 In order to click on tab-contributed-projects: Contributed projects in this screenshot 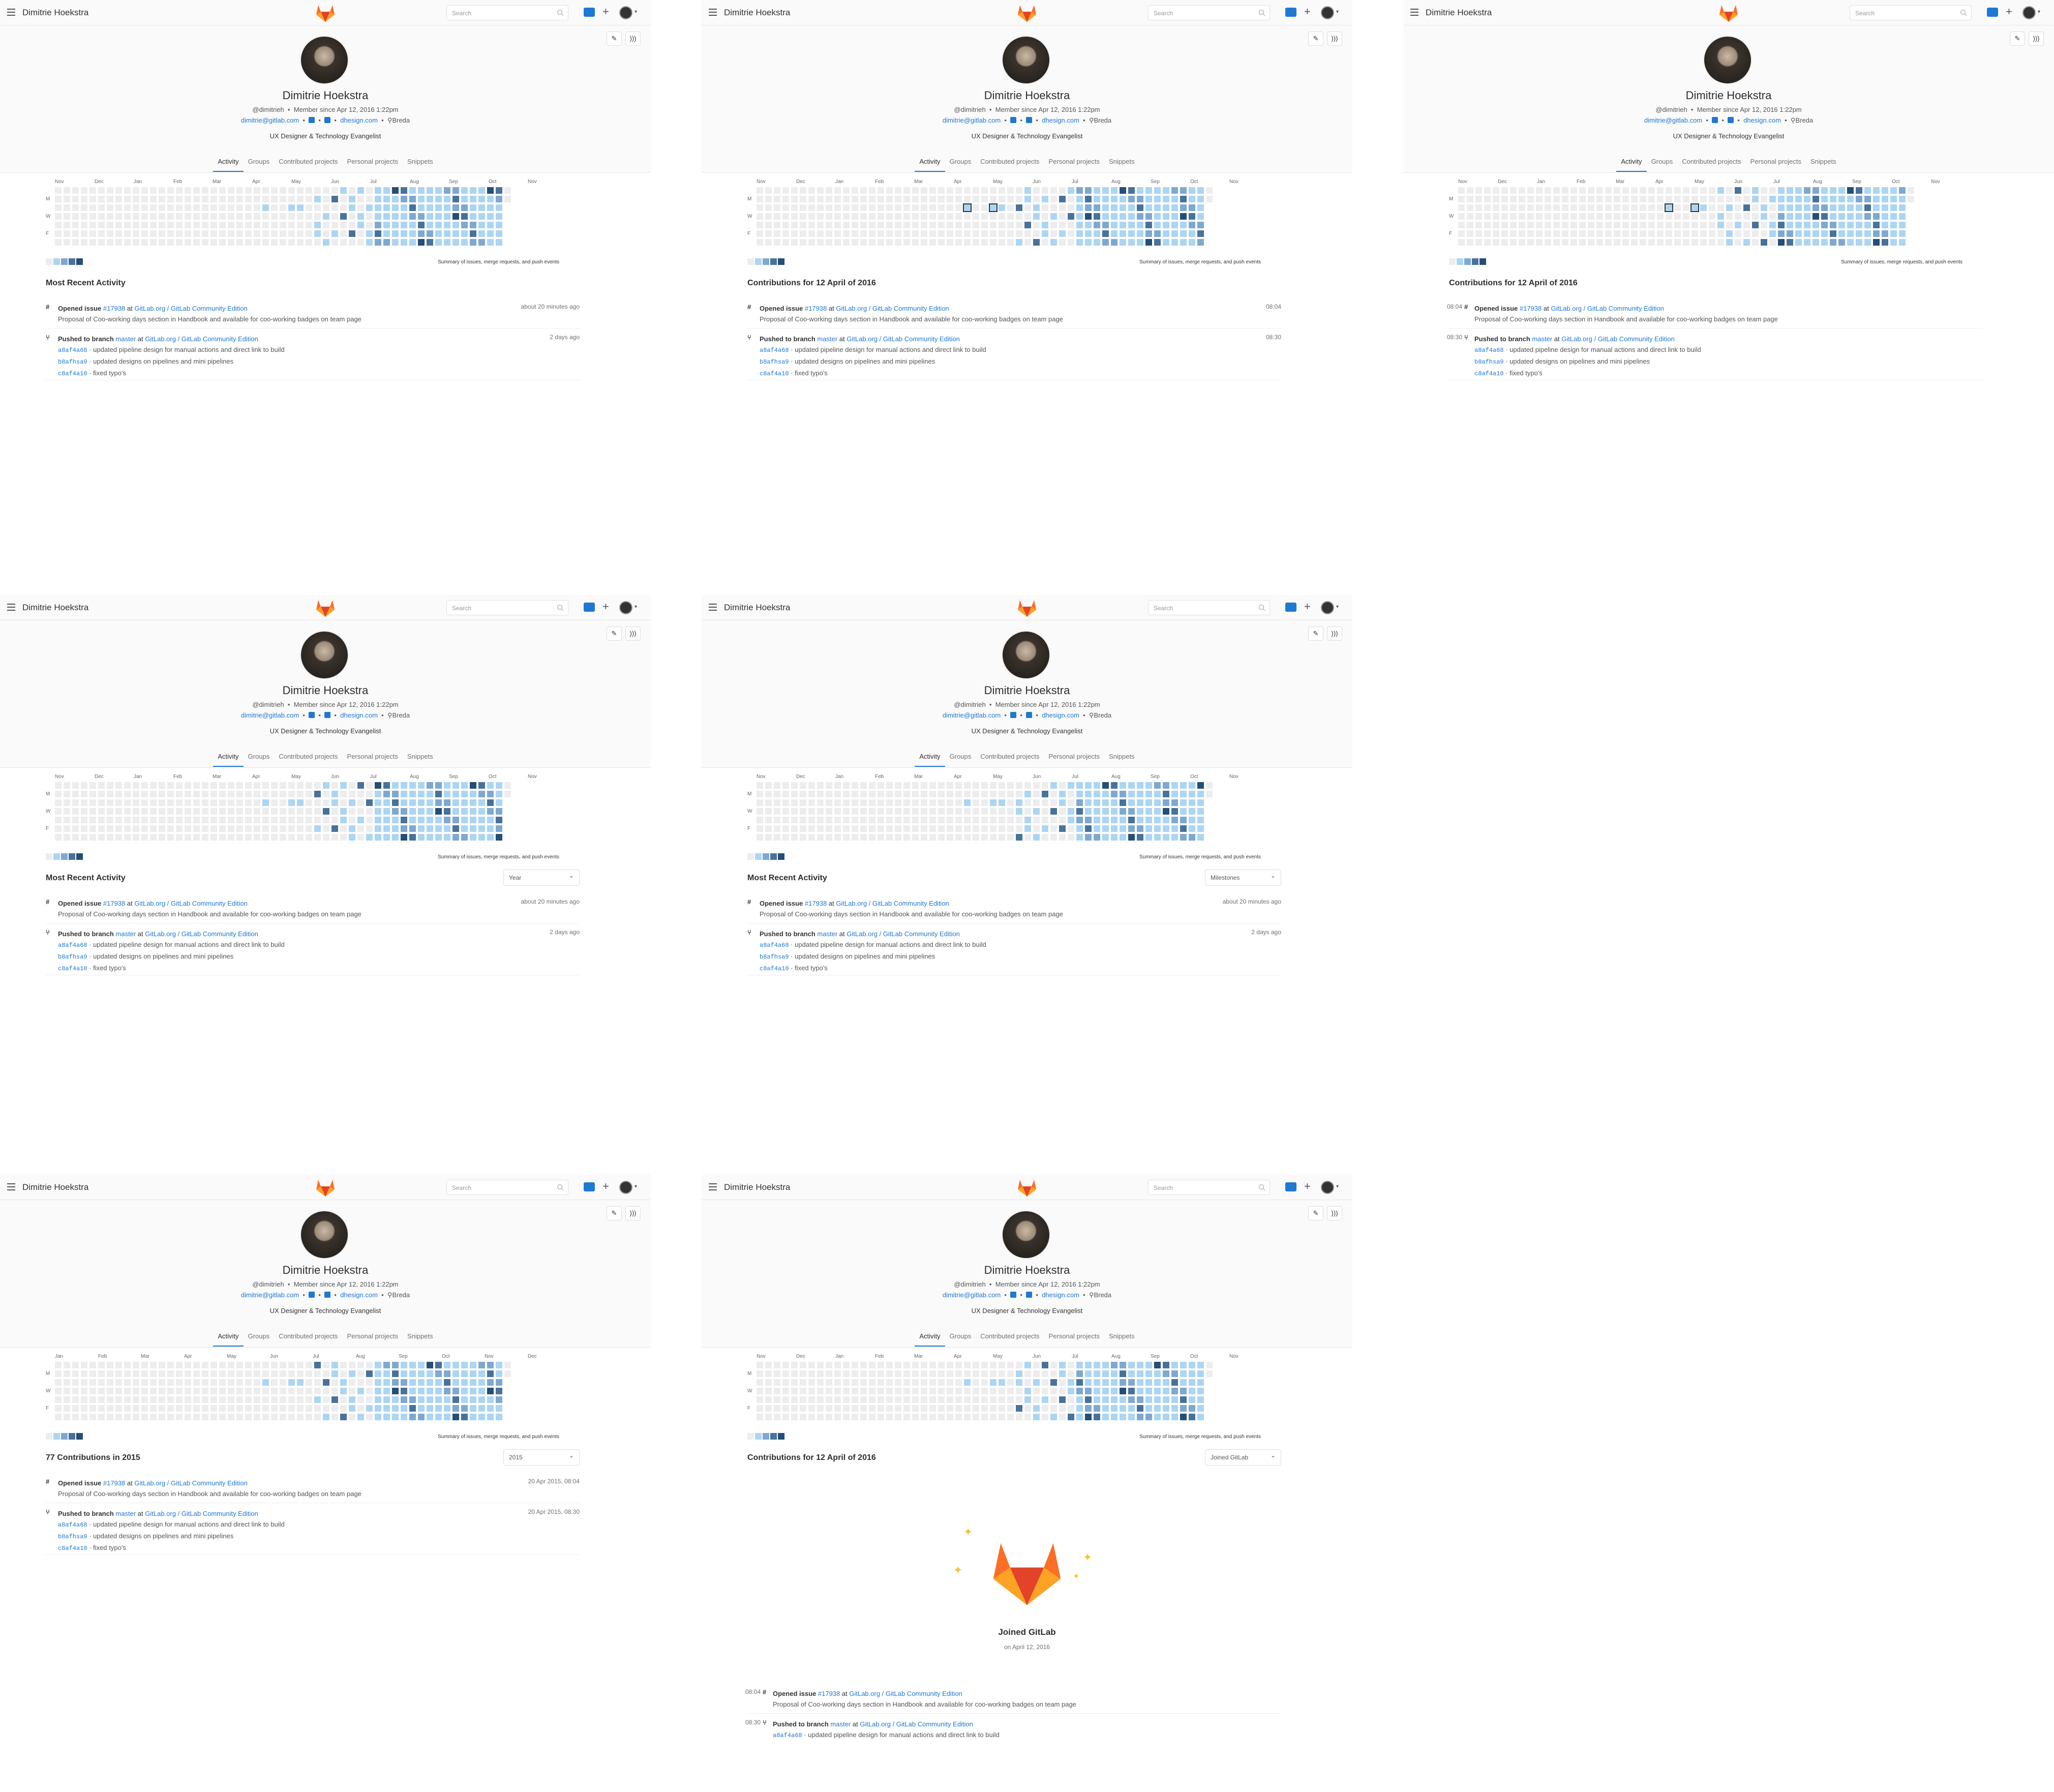, I will do `click(308, 1336)`.